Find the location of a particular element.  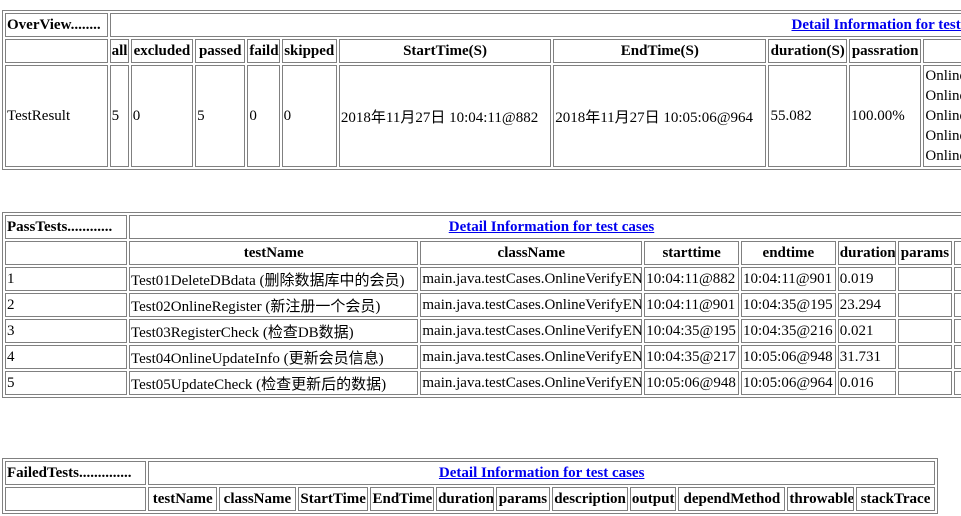

header-passration: passration is located at coordinates (885, 51).